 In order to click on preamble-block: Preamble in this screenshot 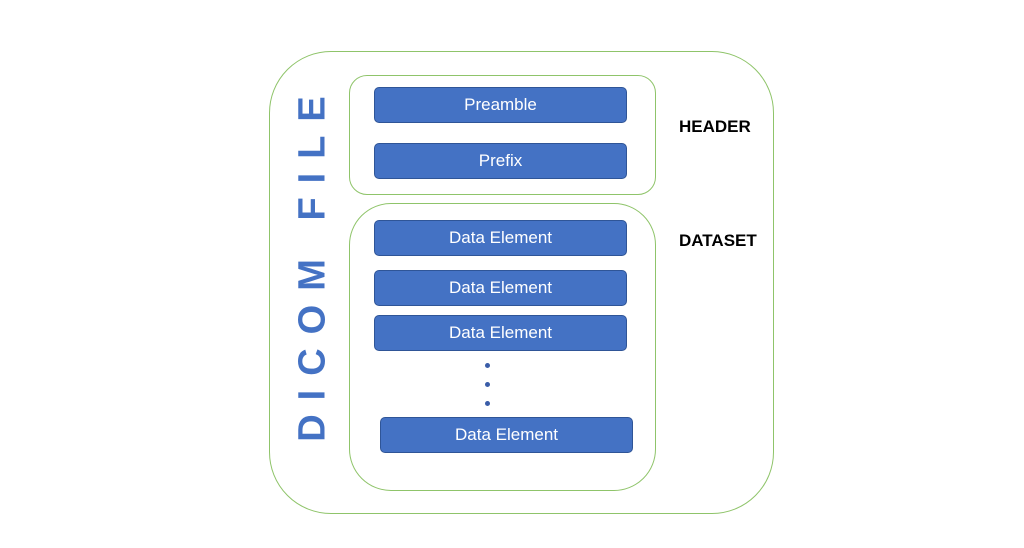, I will do `click(500, 105)`.